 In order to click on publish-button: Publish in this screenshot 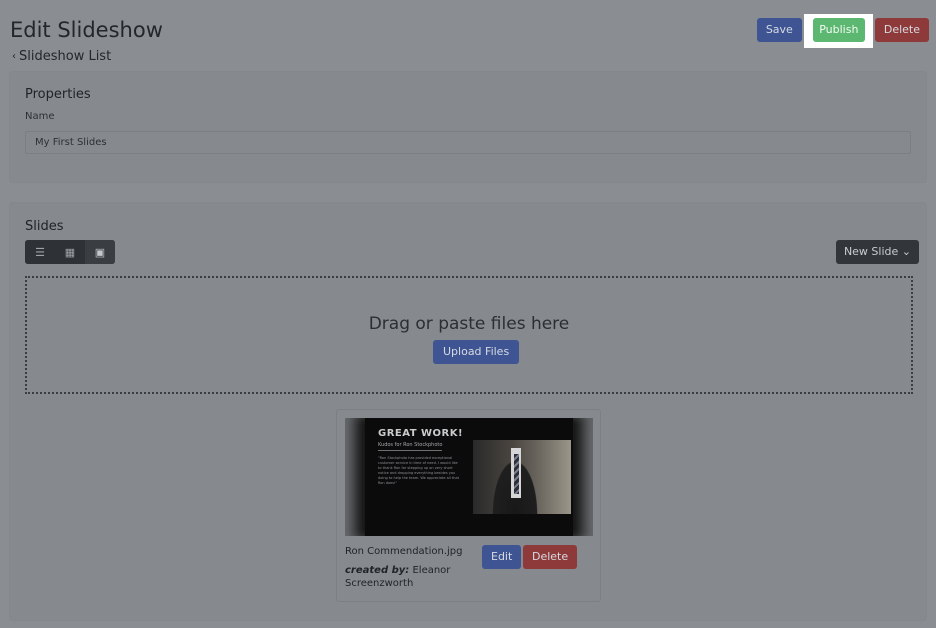, I will do `click(838, 30)`.